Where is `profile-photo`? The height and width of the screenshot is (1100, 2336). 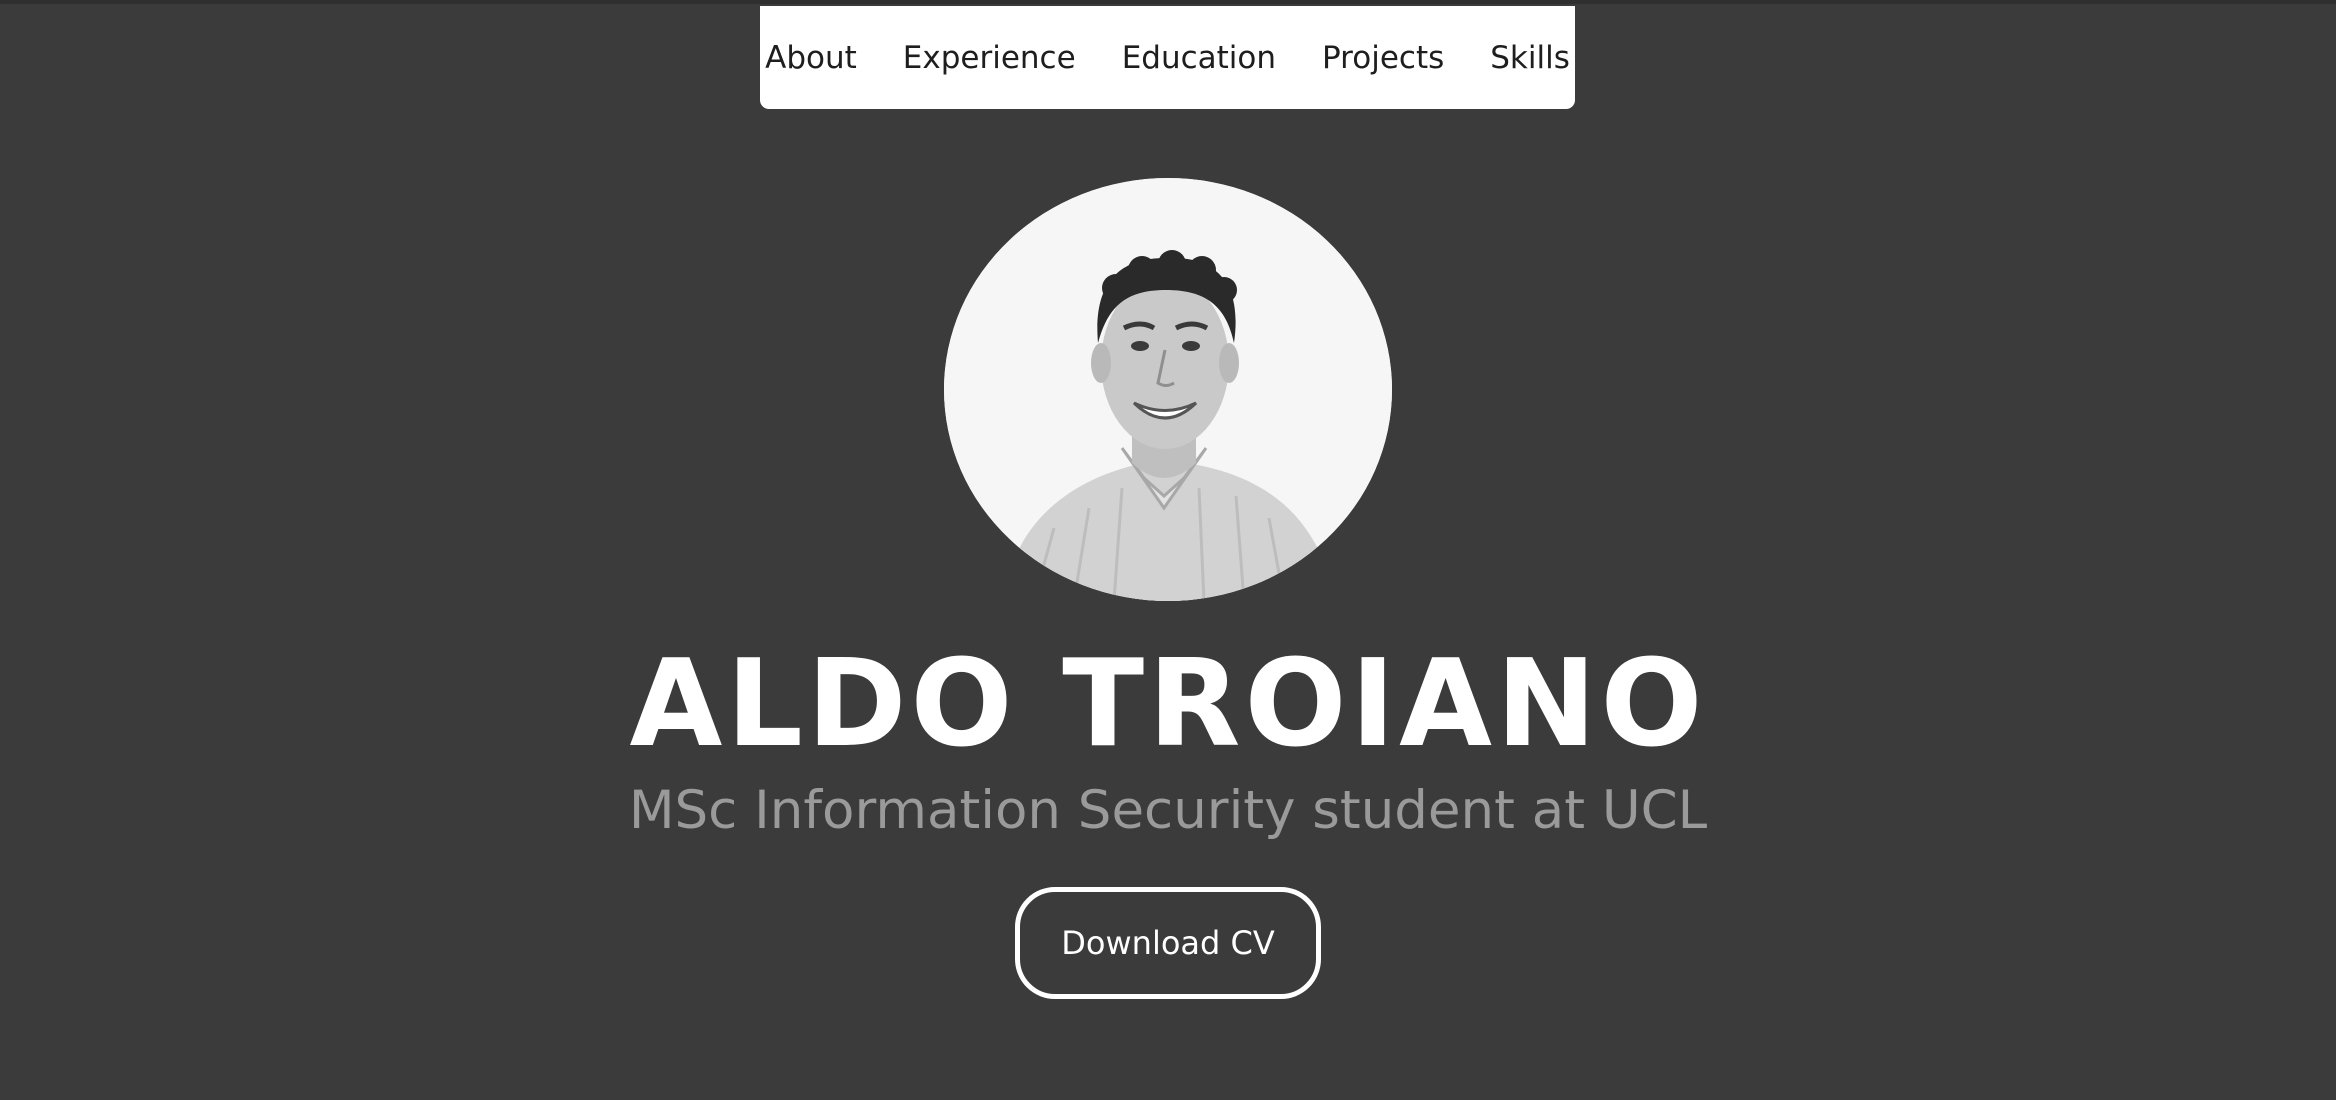 profile-photo is located at coordinates (1168, 389).